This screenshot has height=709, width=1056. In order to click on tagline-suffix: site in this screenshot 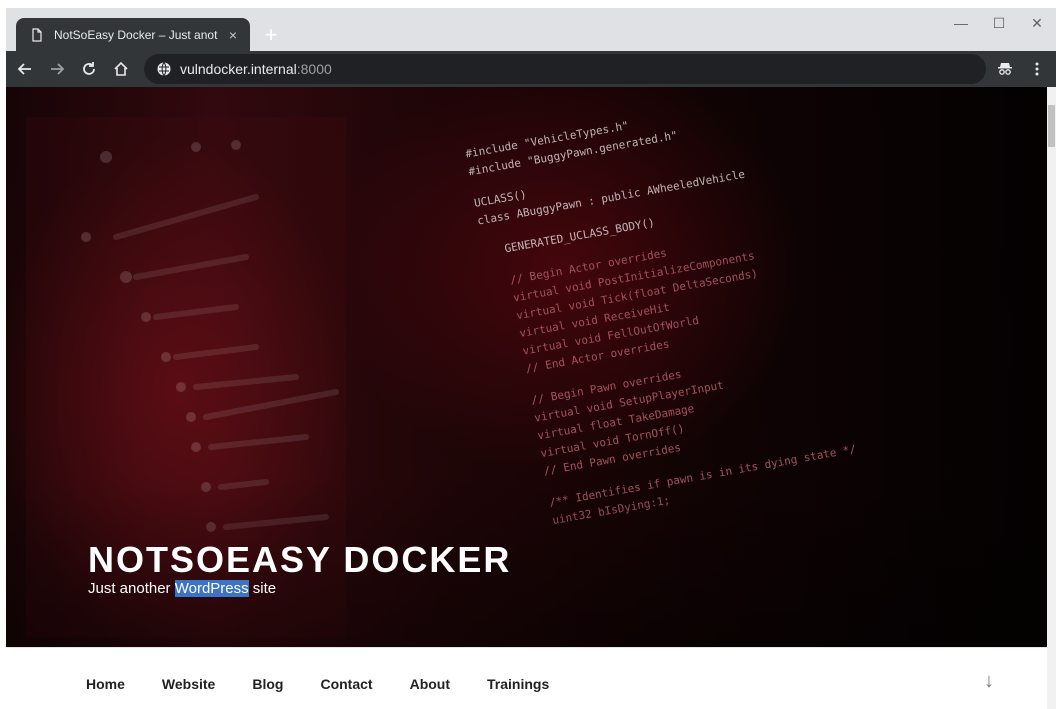, I will do `click(262, 588)`.